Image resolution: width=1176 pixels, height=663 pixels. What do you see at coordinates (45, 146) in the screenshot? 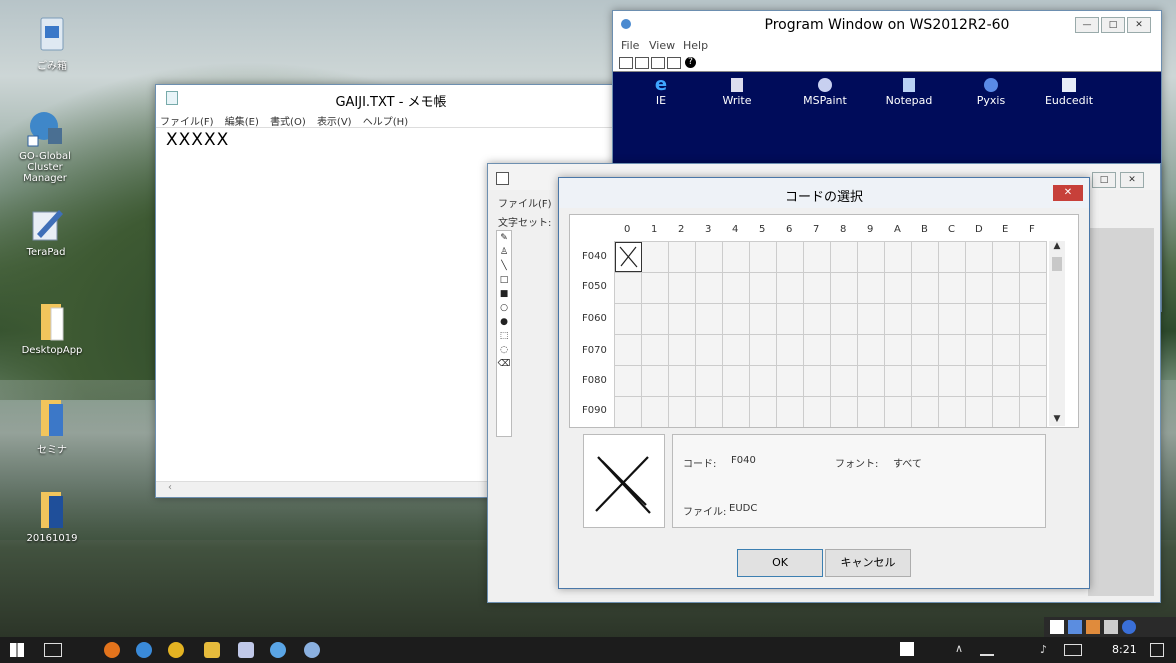
I see `desktop-icon-cluster-manager: GO-Global Cluster Manager` at bounding box center [45, 146].